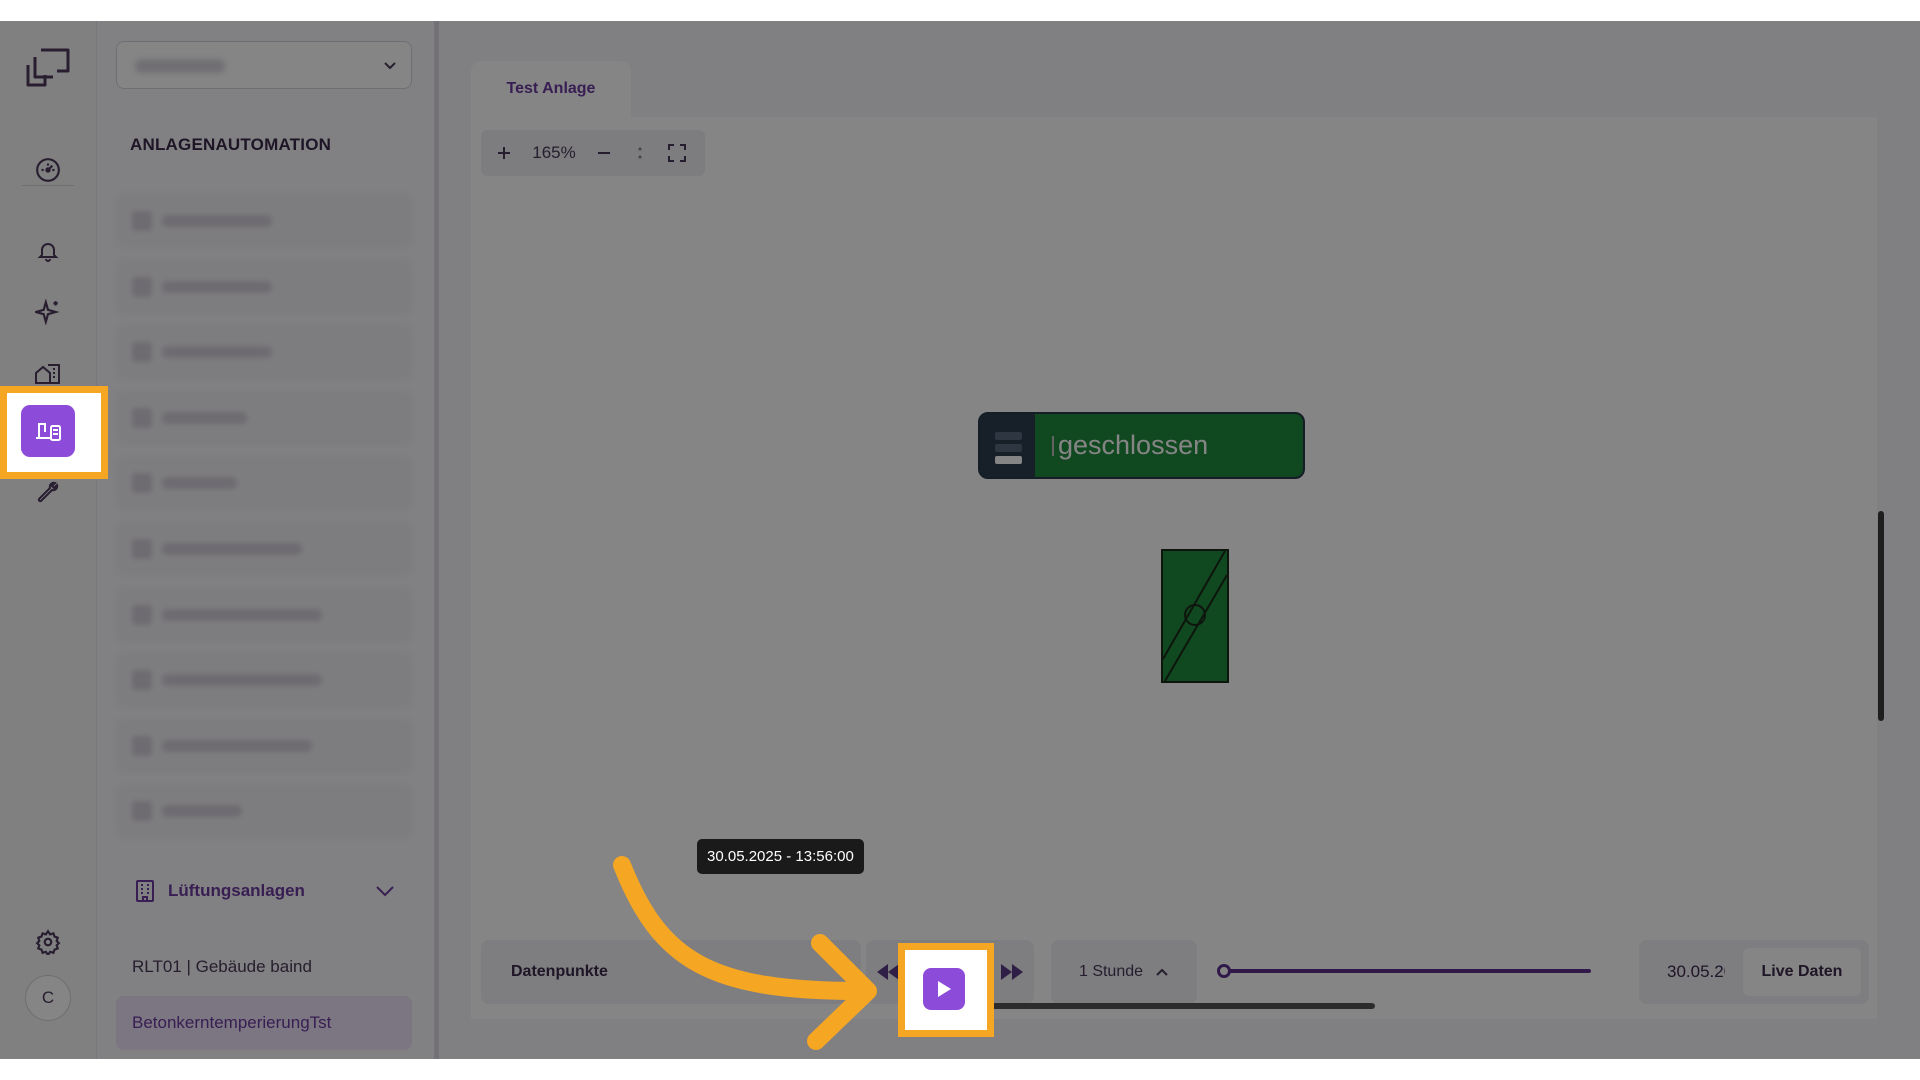  What do you see at coordinates (1802, 972) in the screenshot?
I see `live-data-button: Live Daten` at bounding box center [1802, 972].